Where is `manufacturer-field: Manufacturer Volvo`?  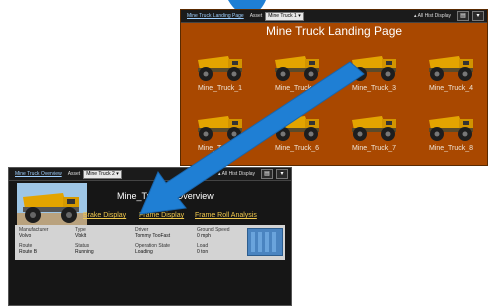 manufacturer-field: Manufacturer Volvo is located at coordinates (33, 233).